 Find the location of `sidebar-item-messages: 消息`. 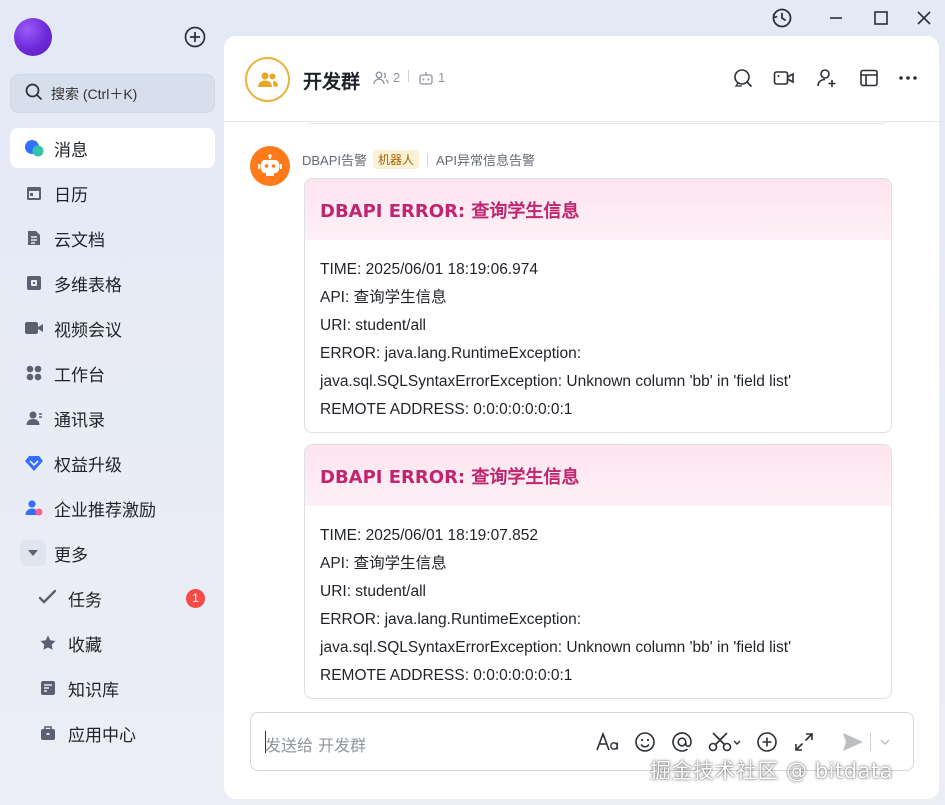

sidebar-item-messages: 消息 is located at coordinates (112, 148).